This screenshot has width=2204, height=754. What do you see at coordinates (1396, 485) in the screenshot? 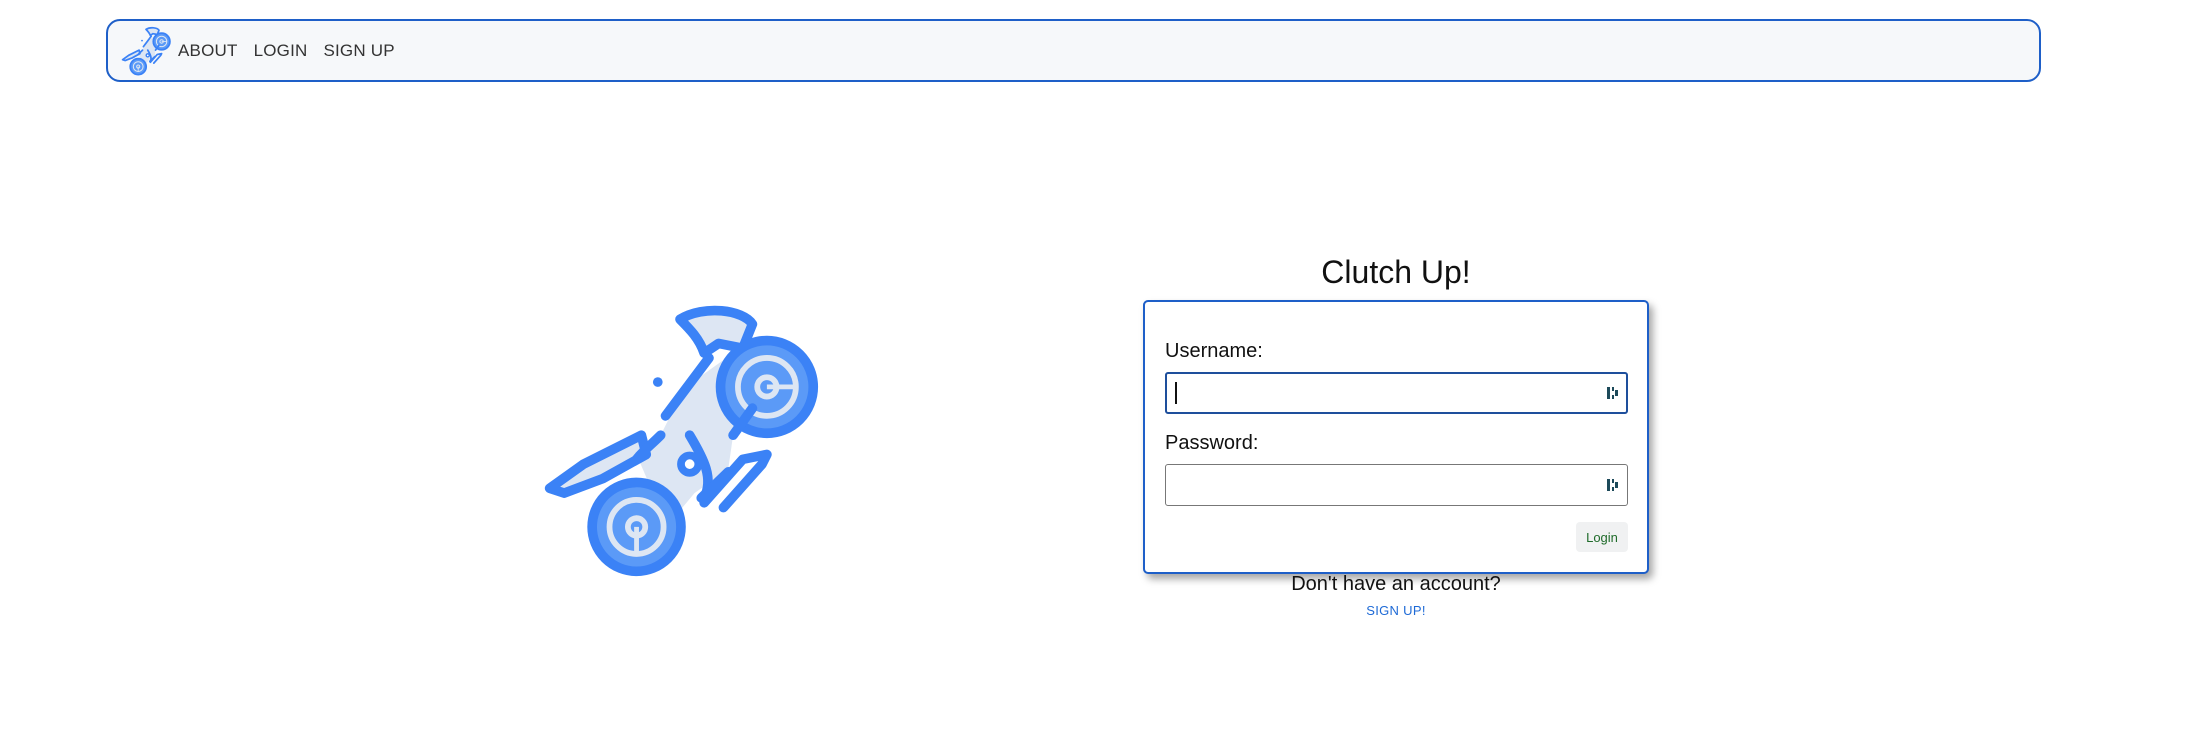
I see `password-input` at bounding box center [1396, 485].